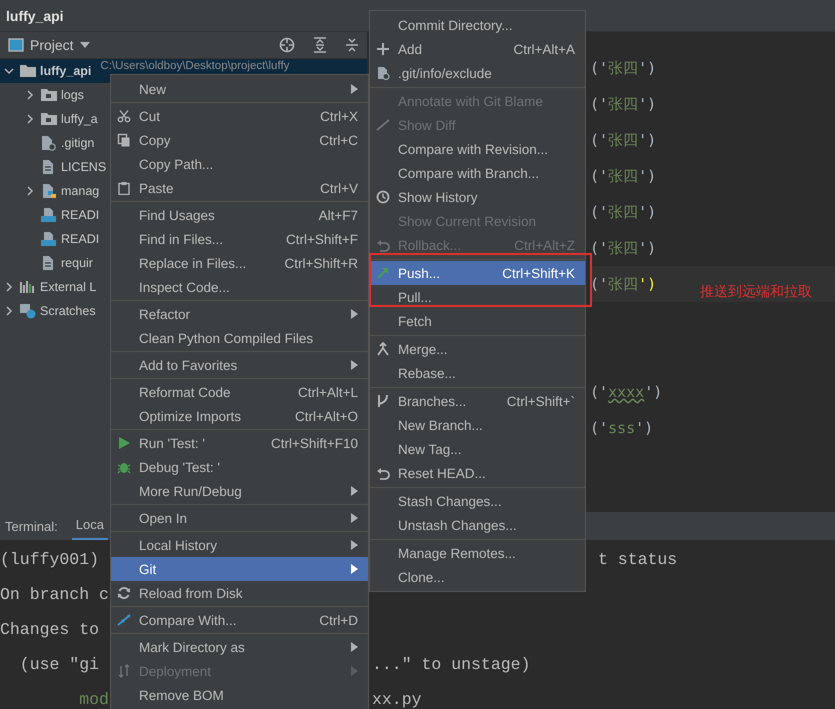 This screenshot has height=709, width=835. I want to click on shortcut-text: Alt+F7, so click(338, 215).